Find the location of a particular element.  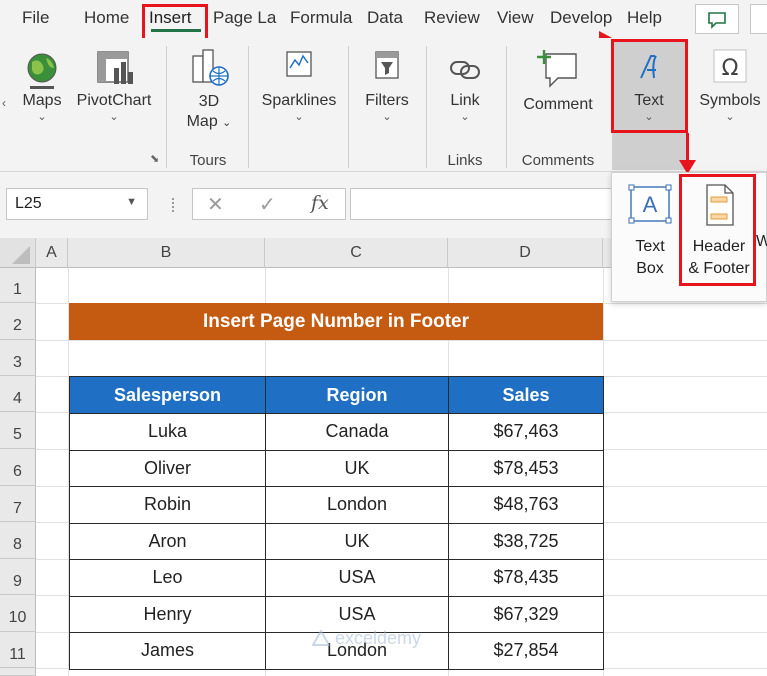

table-header-row: Salesperson Region Sales is located at coordinates (336, 395).